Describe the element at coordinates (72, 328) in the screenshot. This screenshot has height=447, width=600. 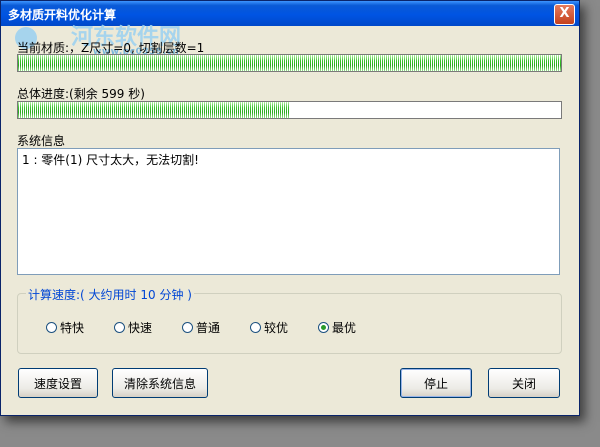
I see `radio-label: 特快` at that location.